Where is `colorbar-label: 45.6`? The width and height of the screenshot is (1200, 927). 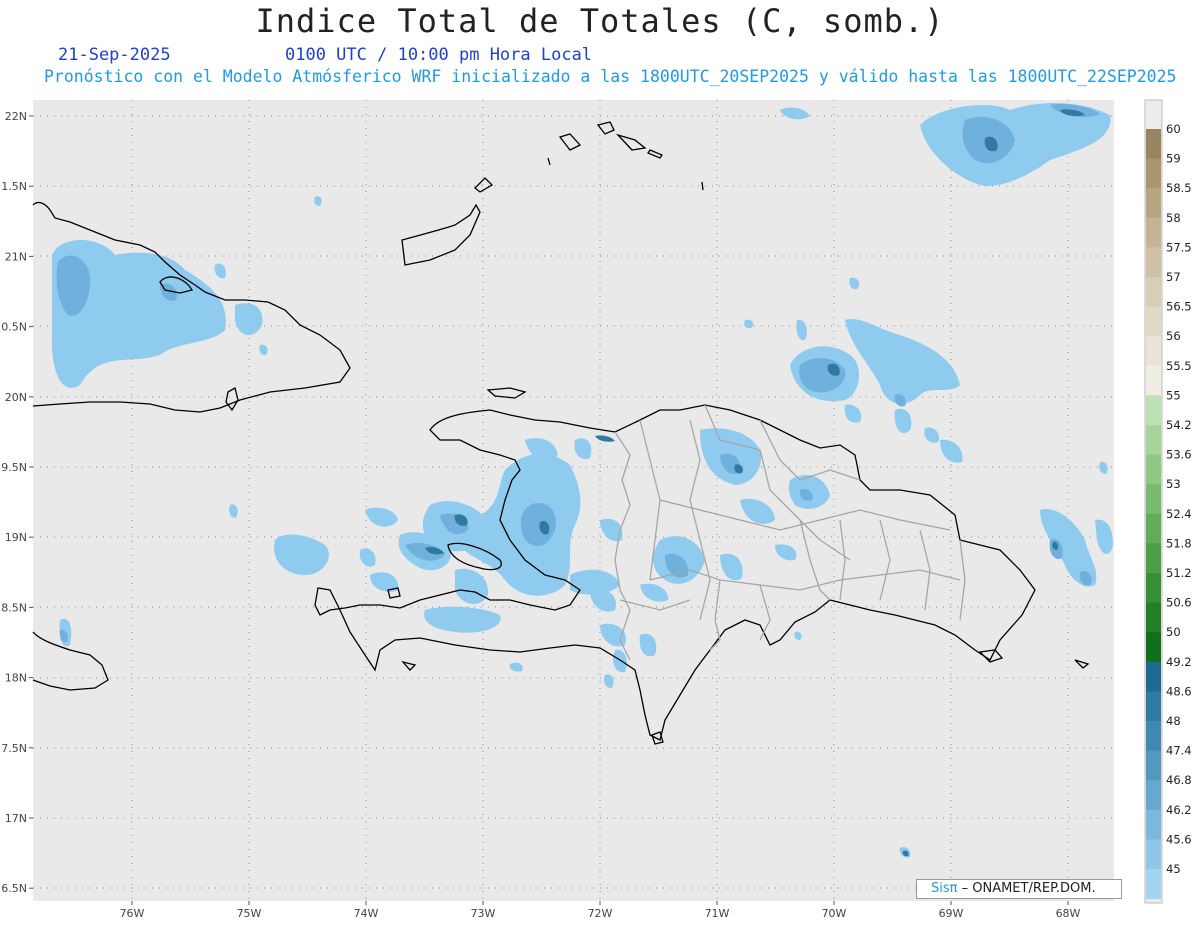
colorbar-label: 45.6 is located at coordinates (1179, 839).